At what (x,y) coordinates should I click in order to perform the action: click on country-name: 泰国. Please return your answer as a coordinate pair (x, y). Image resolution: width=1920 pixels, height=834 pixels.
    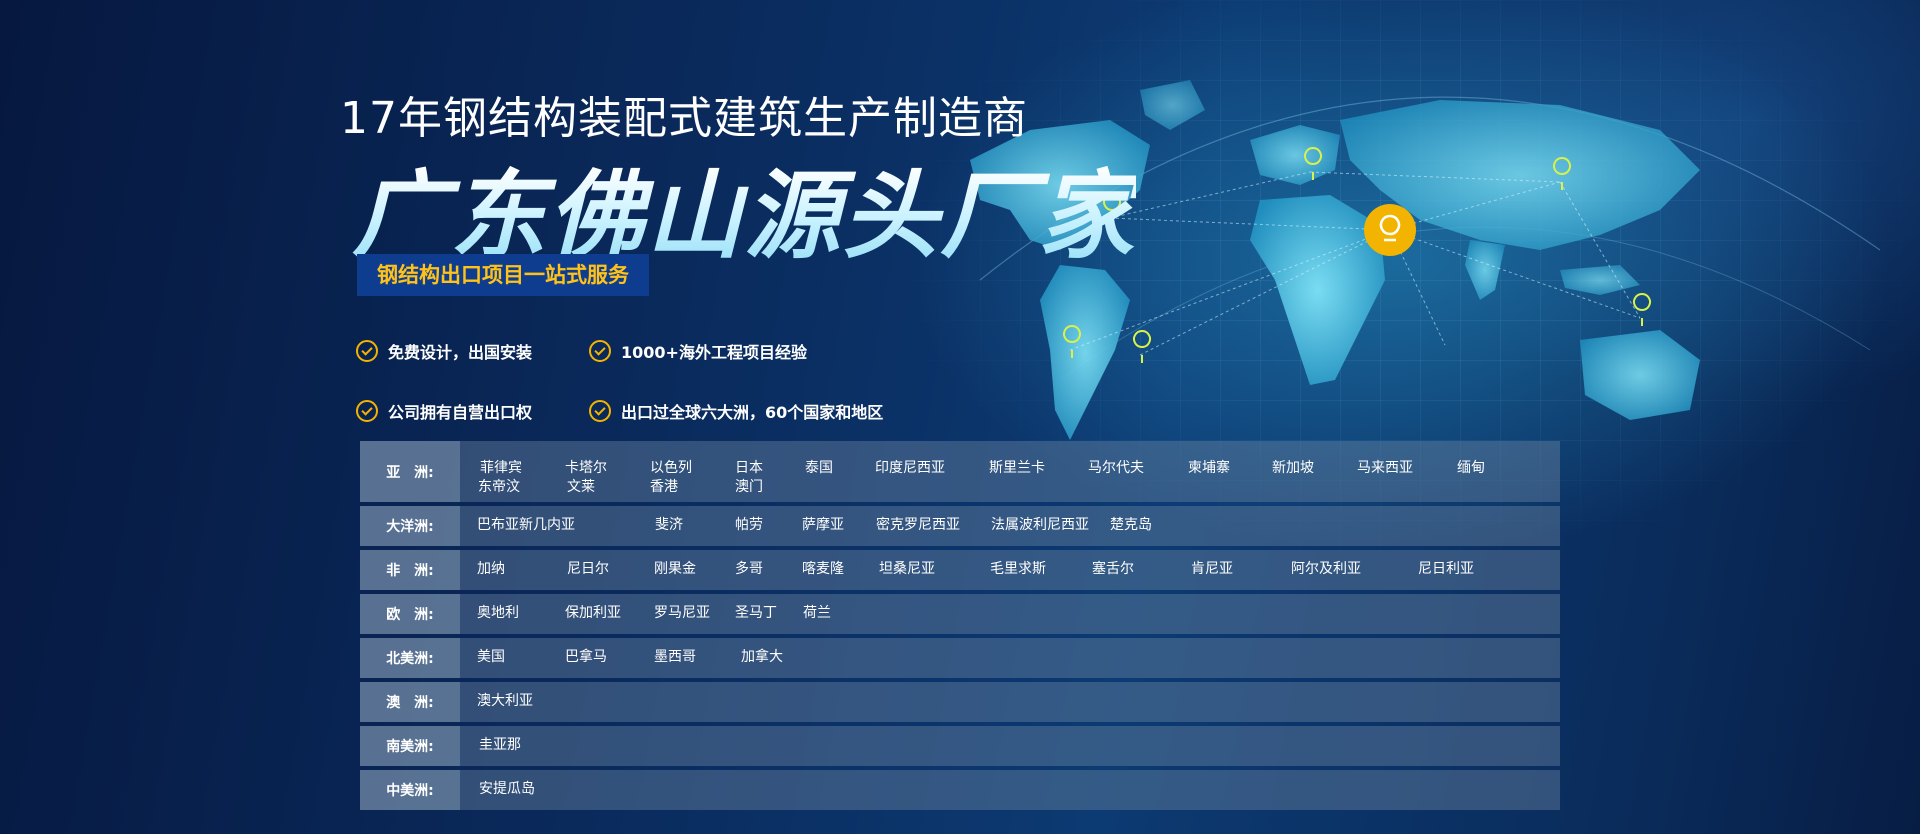
    Looking at the image, I should click on (819, 468).